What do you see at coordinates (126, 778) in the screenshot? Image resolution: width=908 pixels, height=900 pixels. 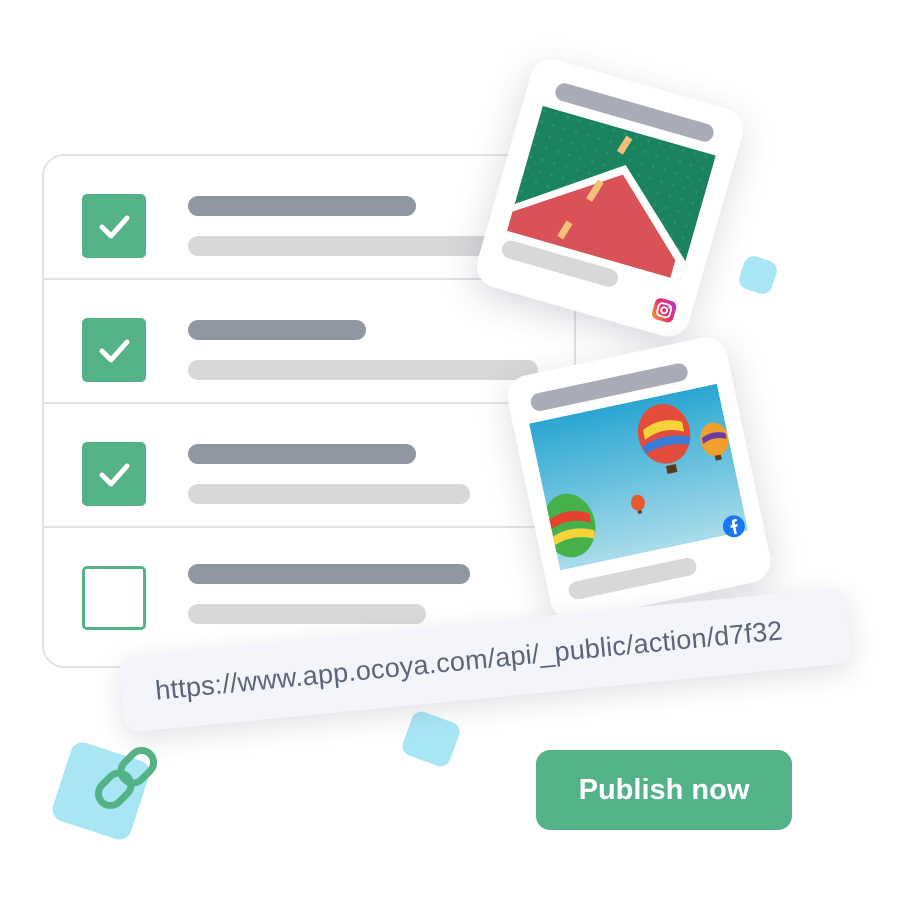 I see `link-chain-icon` at bounding box center [126, 778].